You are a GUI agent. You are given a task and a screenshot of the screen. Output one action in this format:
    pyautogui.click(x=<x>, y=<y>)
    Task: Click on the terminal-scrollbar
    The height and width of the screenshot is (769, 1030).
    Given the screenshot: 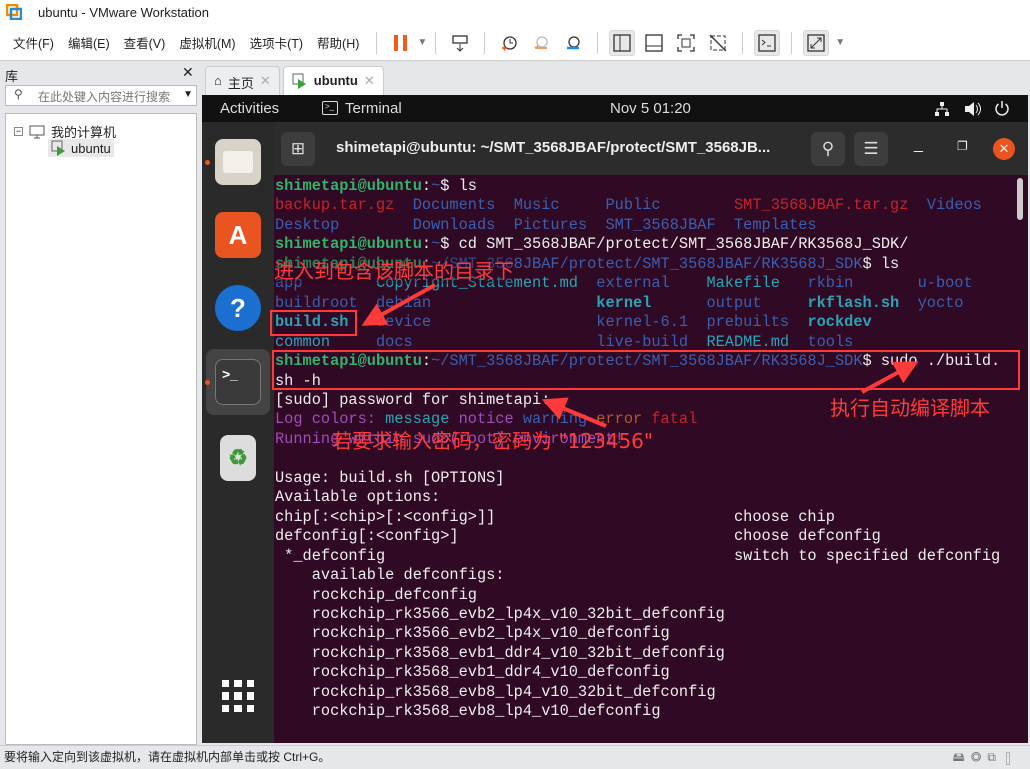 What is the action you would take?
    pyautogui.click(x=1020, y=199)
    